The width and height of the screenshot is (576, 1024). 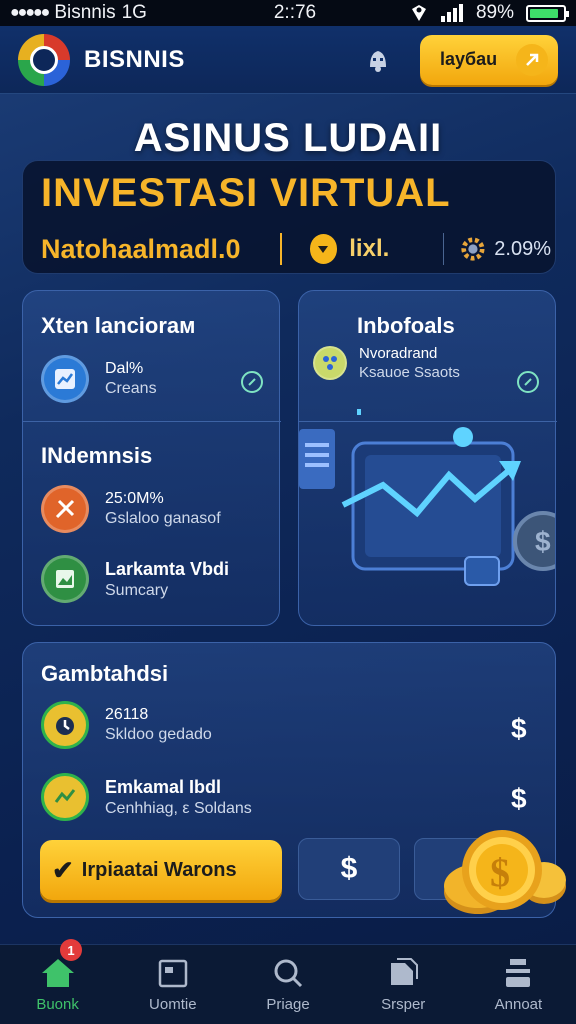 What do you see at coordinates (178, 808) in the screenshot?
I see `item-subtitle: Cenhhiag, ε Soldans` at bounding box center [178, 808].